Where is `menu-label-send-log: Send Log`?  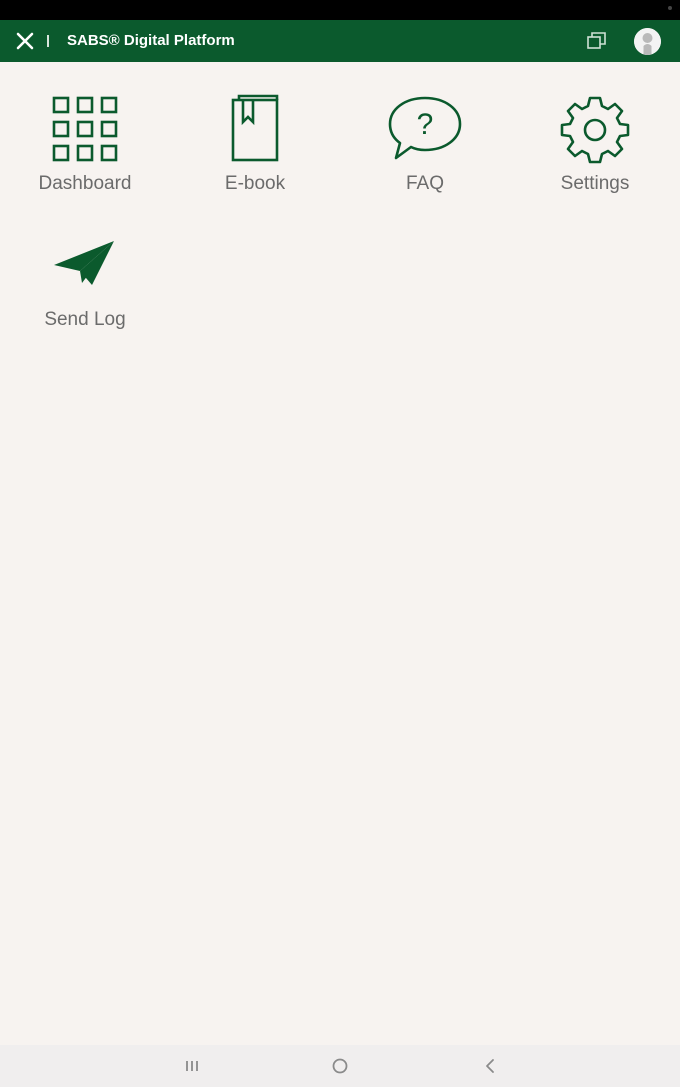 menu-label-send-log: Send Log is located at coordinates (85, 319).